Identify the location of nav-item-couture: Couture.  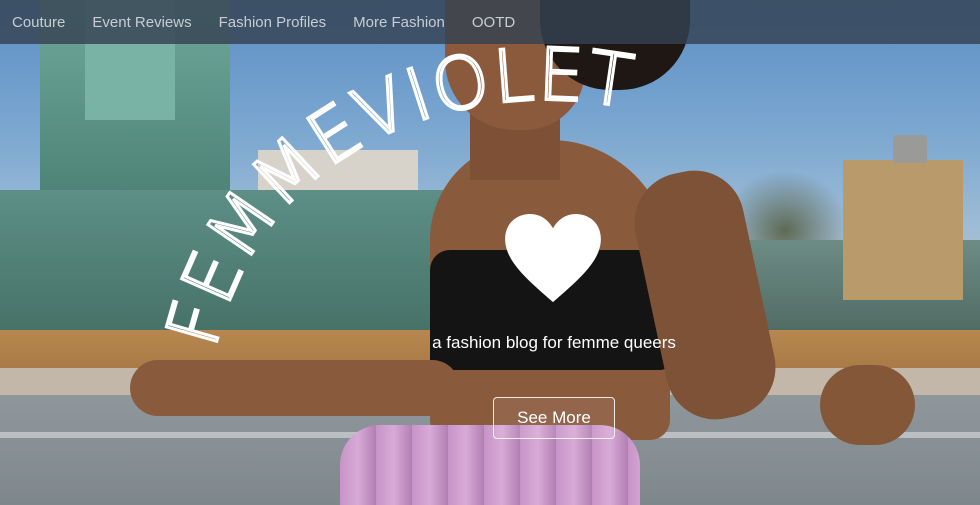
(38, 22).